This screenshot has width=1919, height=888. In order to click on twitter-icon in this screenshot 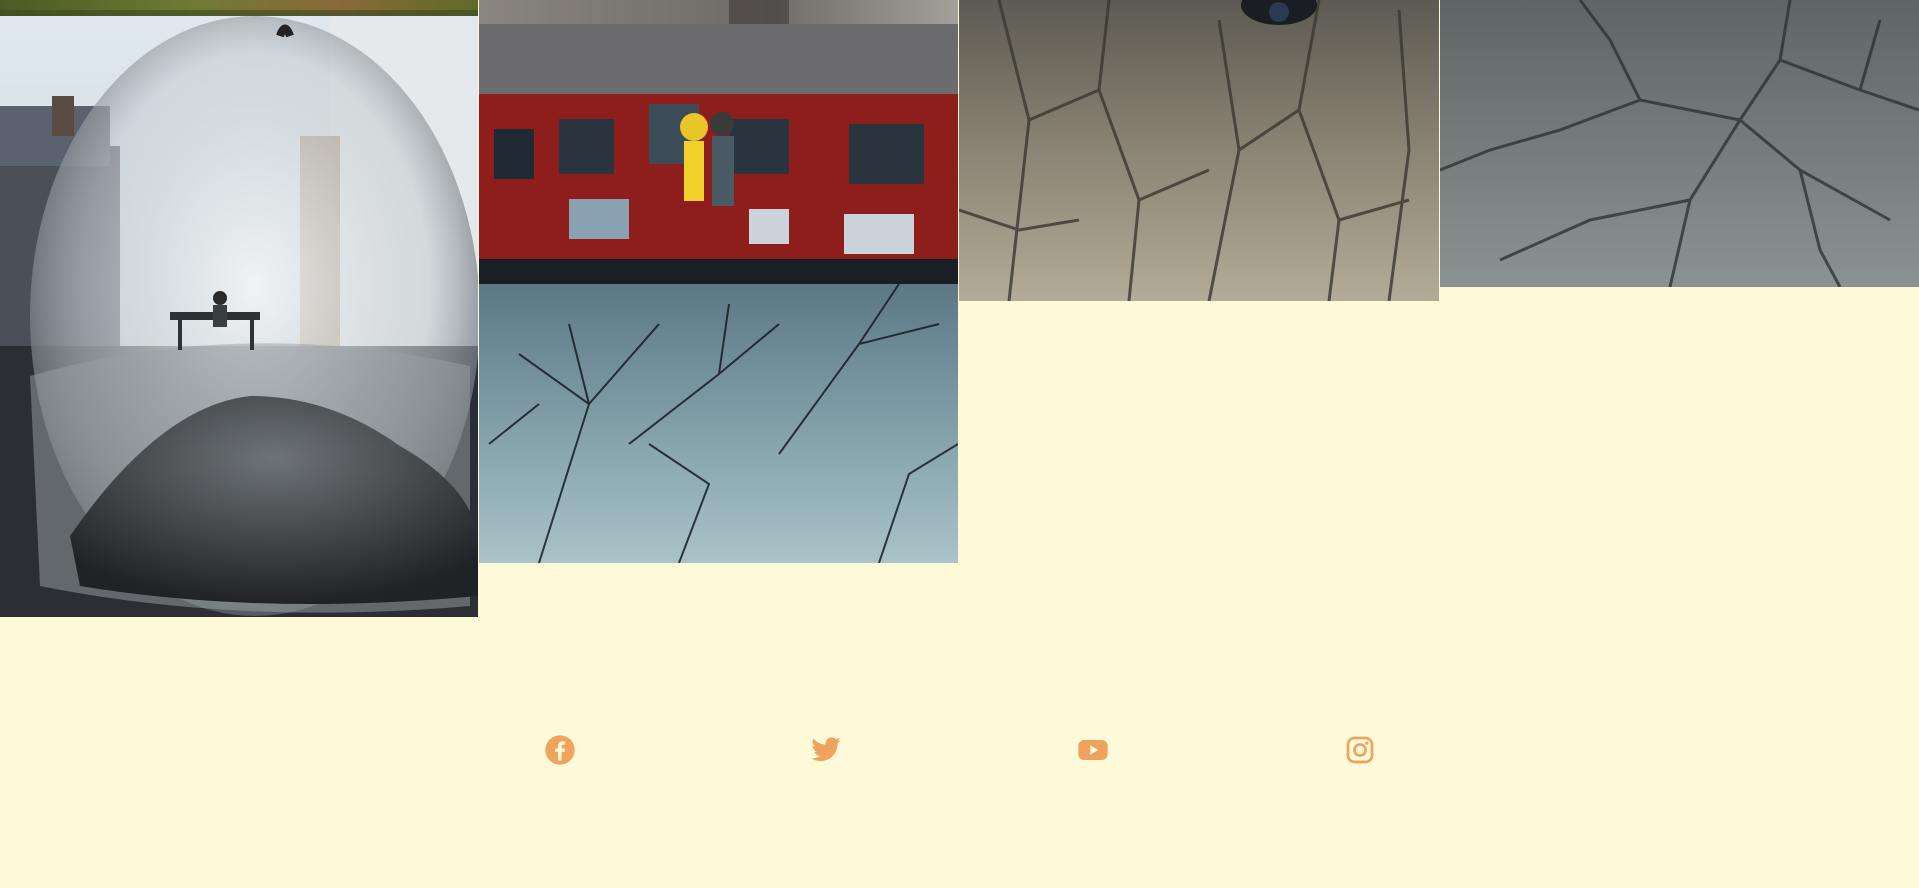, I will do `click(826, 749)`.